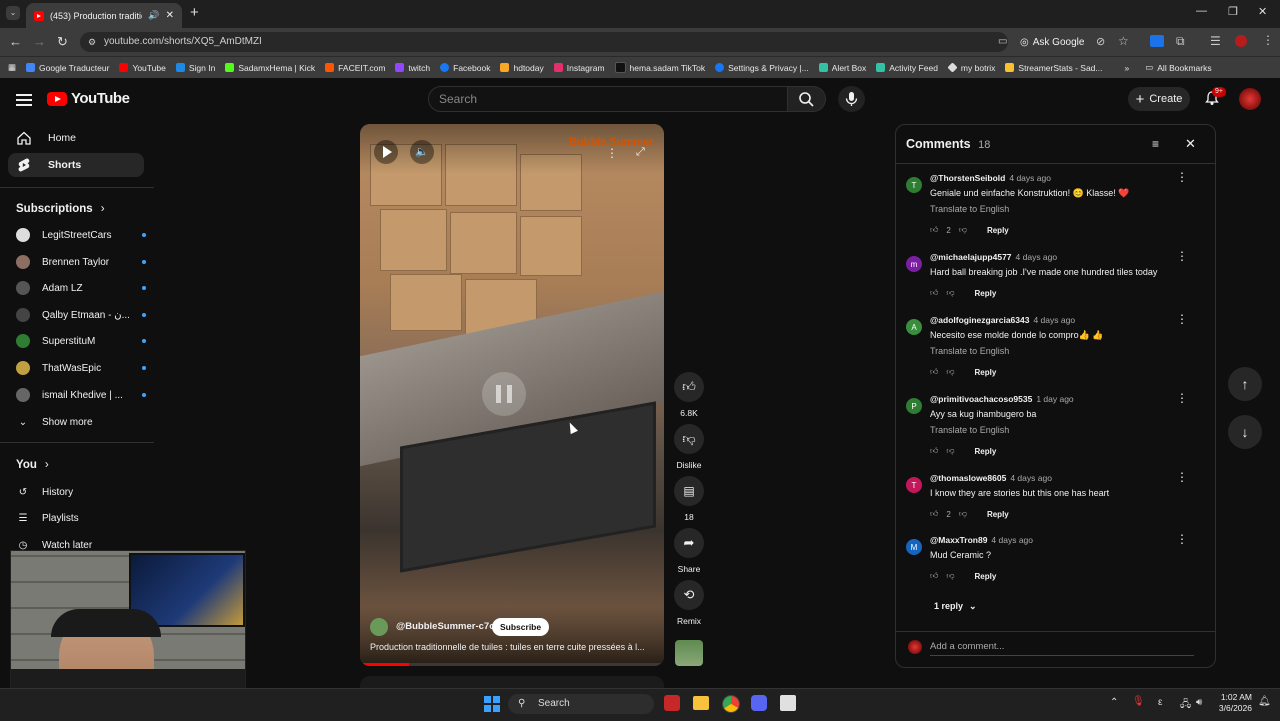 Image resolution: width=1280 pixels, height=721 pixels. I want to click on input-language: ε, so click(1160, 702).